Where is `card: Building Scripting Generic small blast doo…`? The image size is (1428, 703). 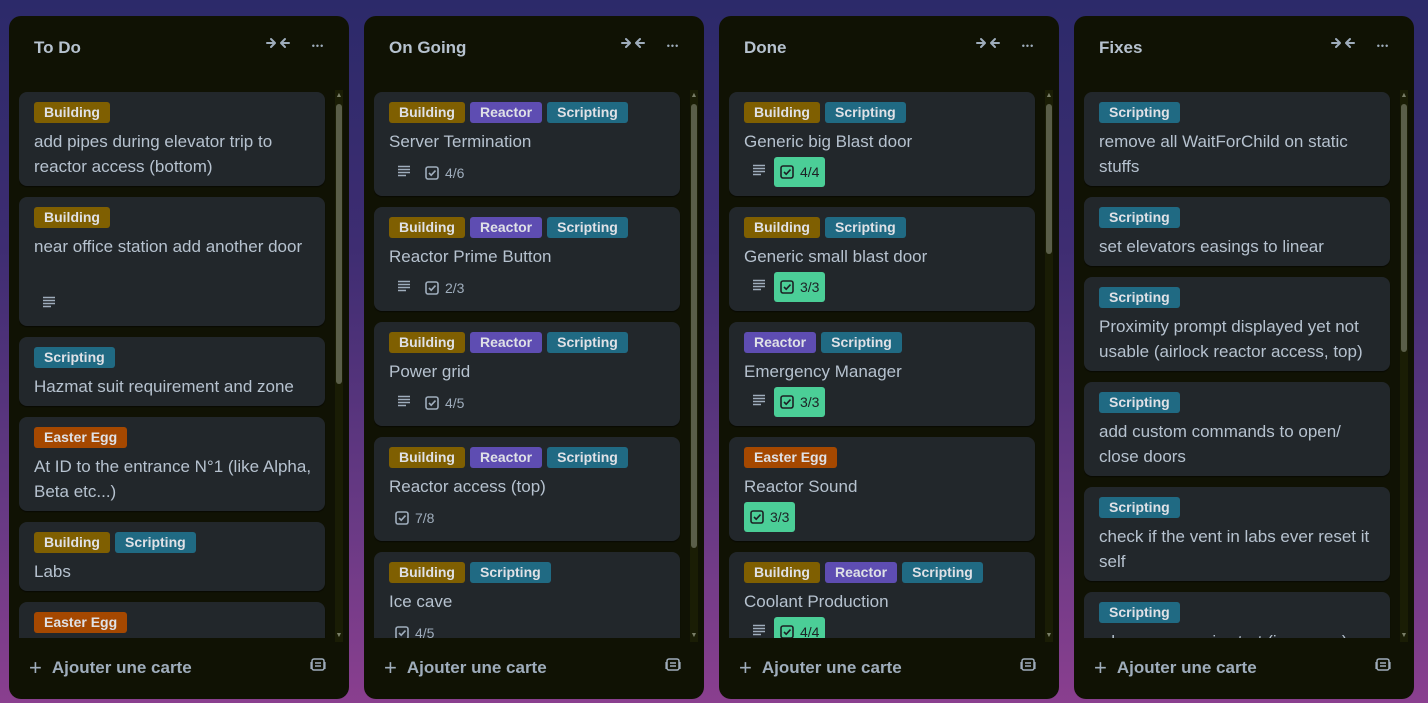
card: Building Scripting Generic small blast doo… is located at coordinates (882, 259).